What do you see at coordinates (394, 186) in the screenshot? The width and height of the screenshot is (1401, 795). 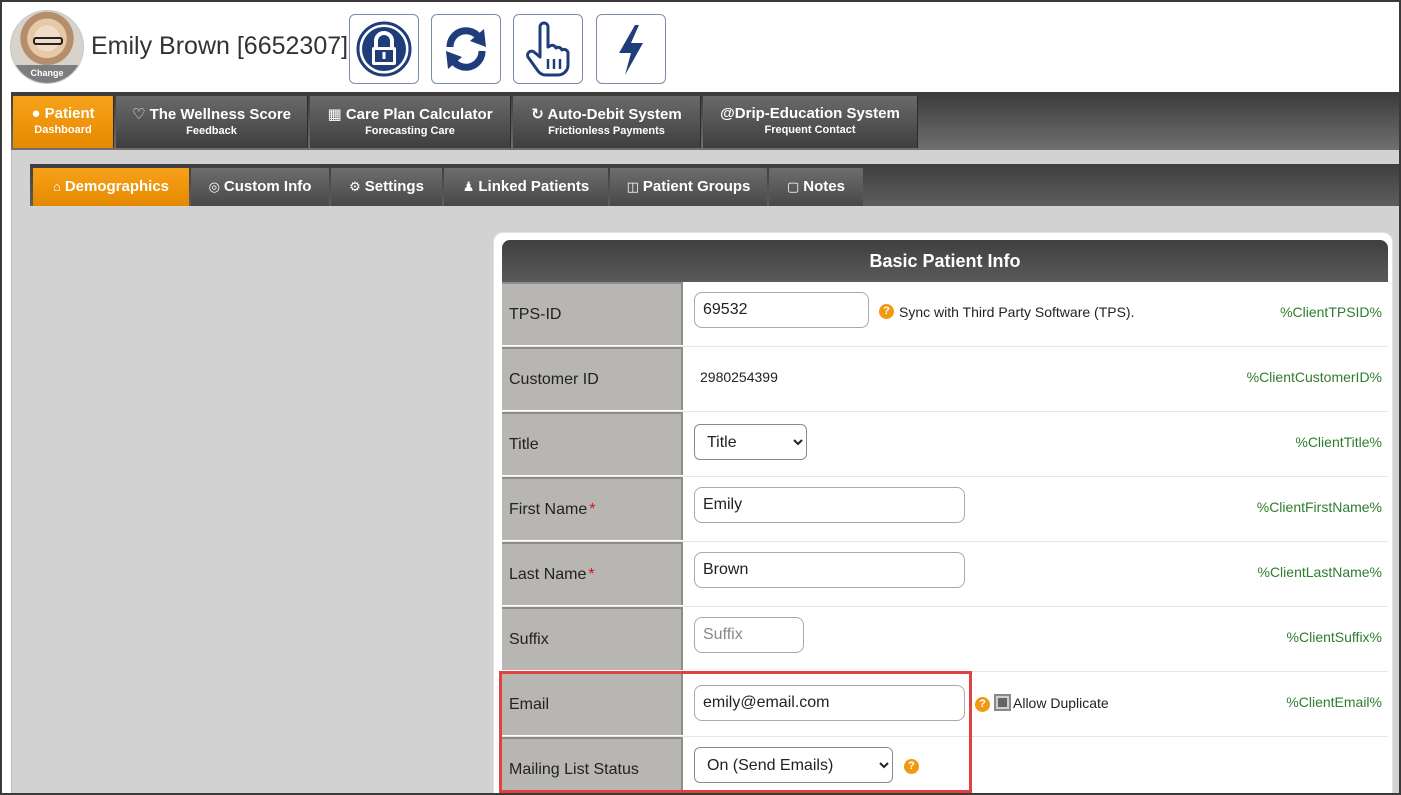 I see `tab-label: Settings` at bounding box center [394, 186].